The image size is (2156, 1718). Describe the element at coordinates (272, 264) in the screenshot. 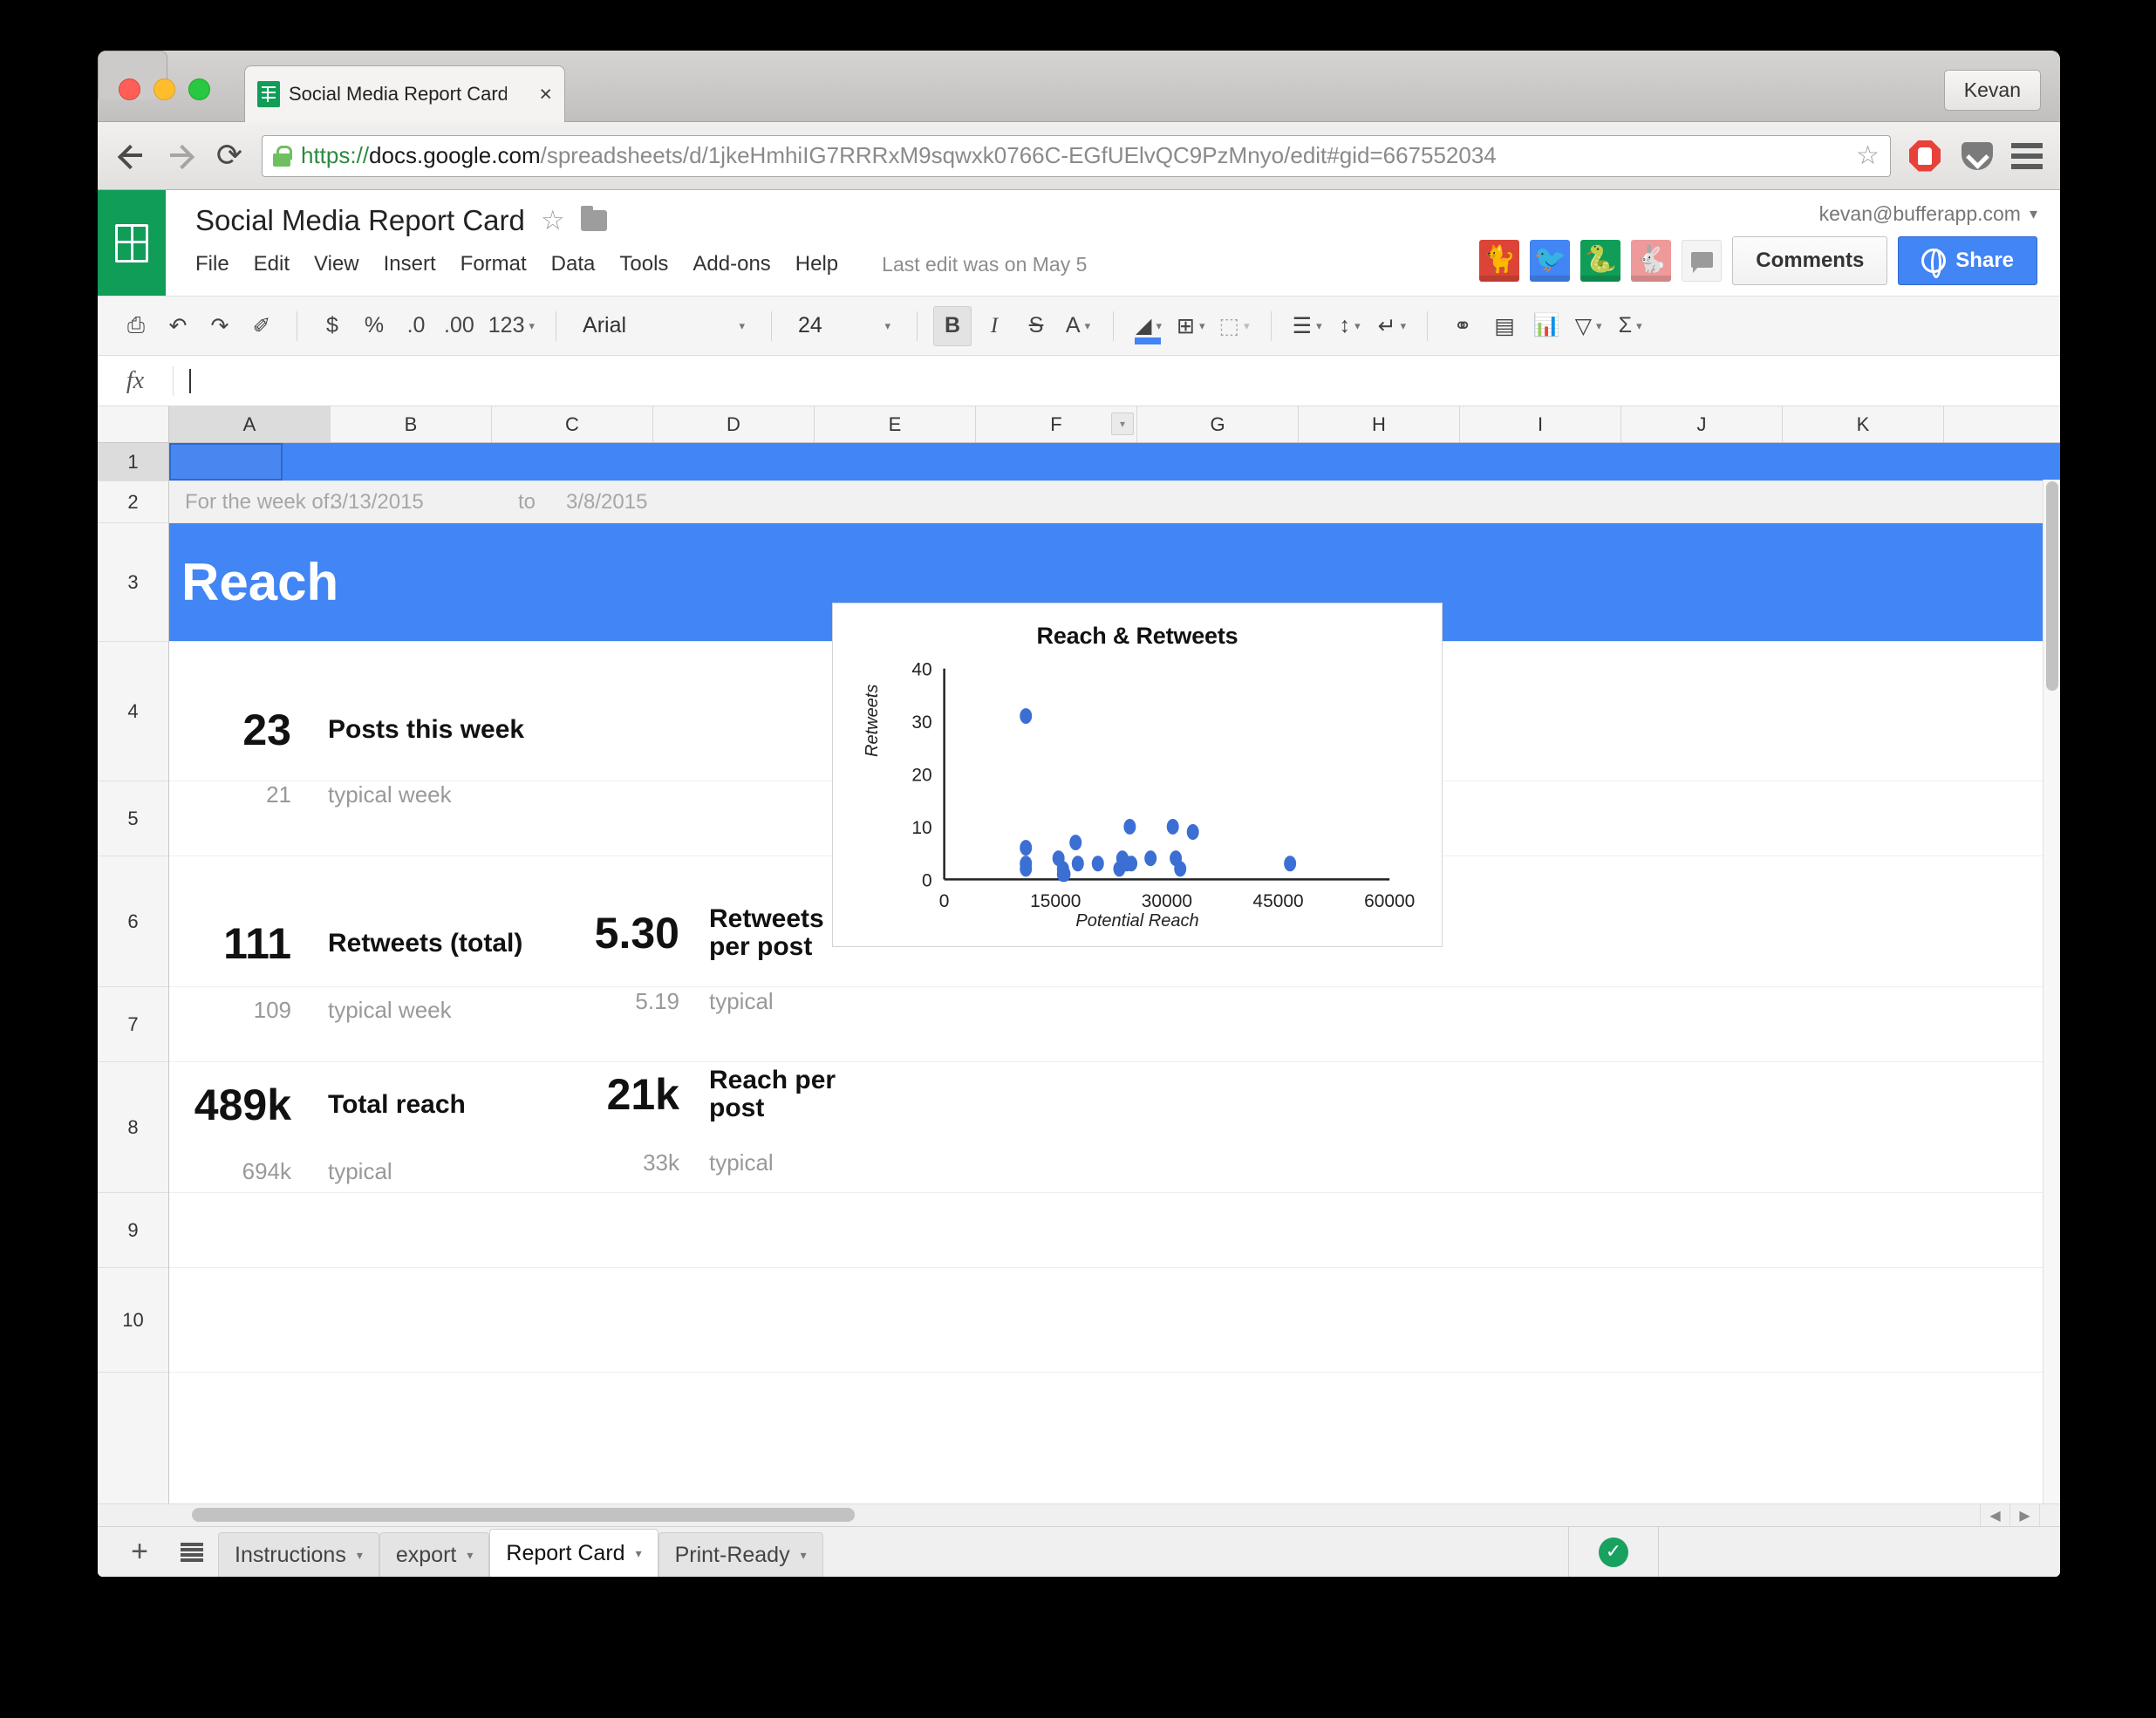

I see `menu-edit: Edit` at that location.